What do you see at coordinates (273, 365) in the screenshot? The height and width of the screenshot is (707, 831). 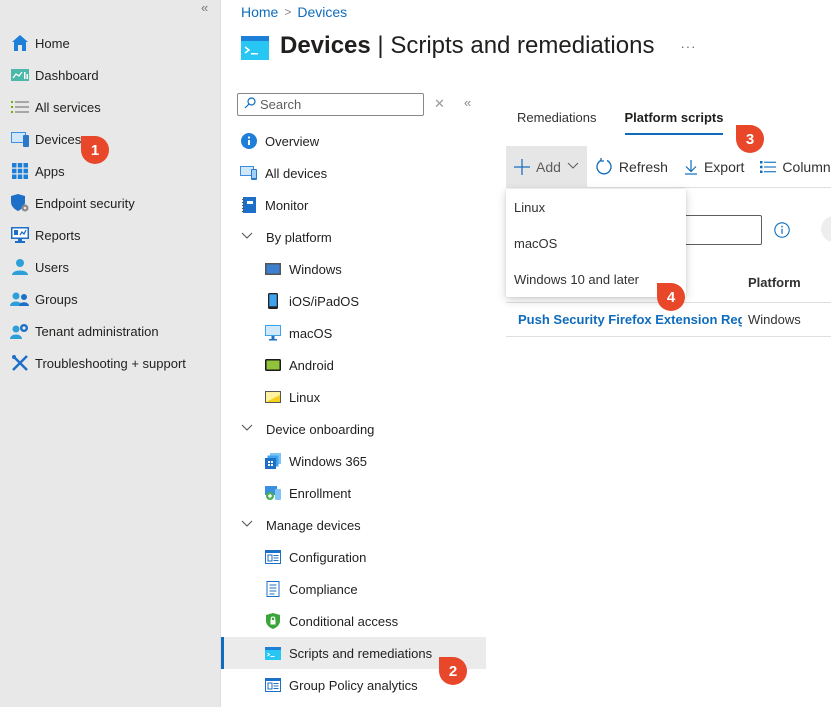 I see `android-device-icon` at bounding box center [273, 365].